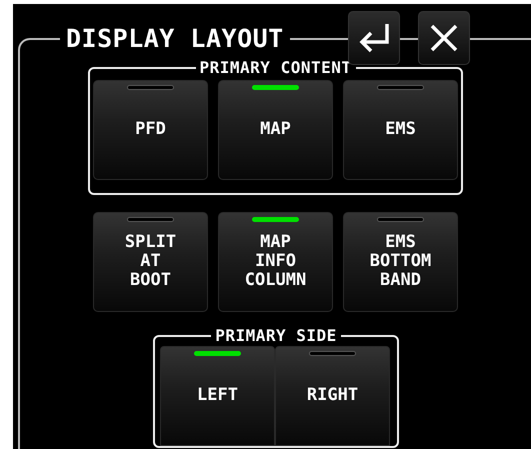  I want to click on toggle-button: EMS BOTTOM BAND, so click(400, 262).